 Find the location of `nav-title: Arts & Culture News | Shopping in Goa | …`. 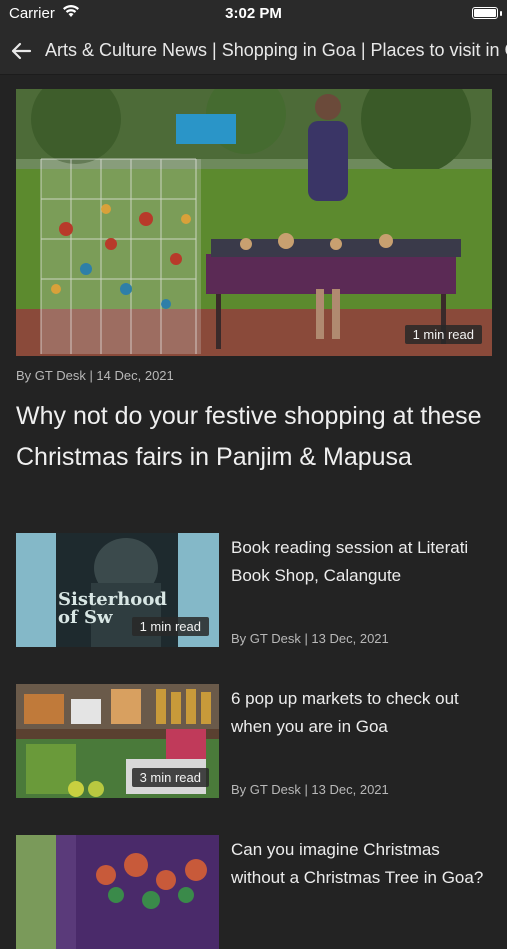

nav-title: Arts & Culture News | Shopping in Goa | … is located at coordinates (276, 50).